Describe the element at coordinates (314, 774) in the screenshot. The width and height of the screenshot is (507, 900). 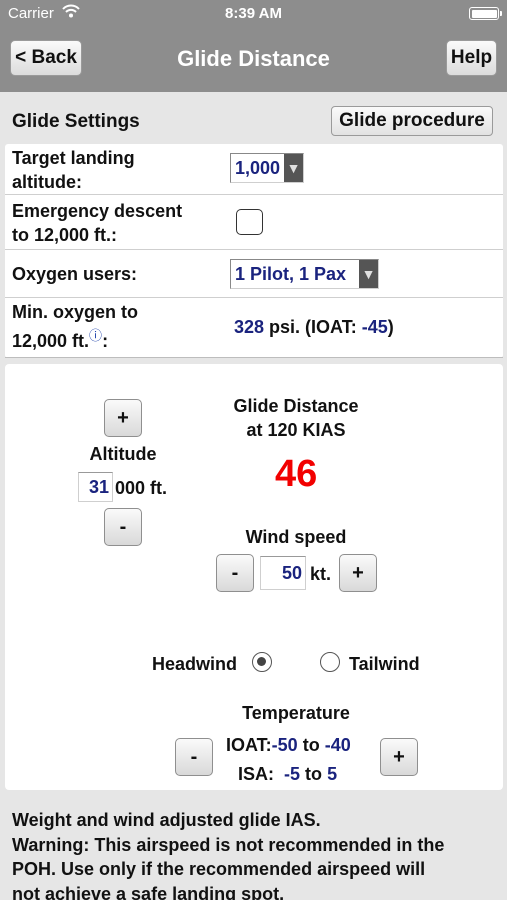
I see `isa-to: to` at that location.